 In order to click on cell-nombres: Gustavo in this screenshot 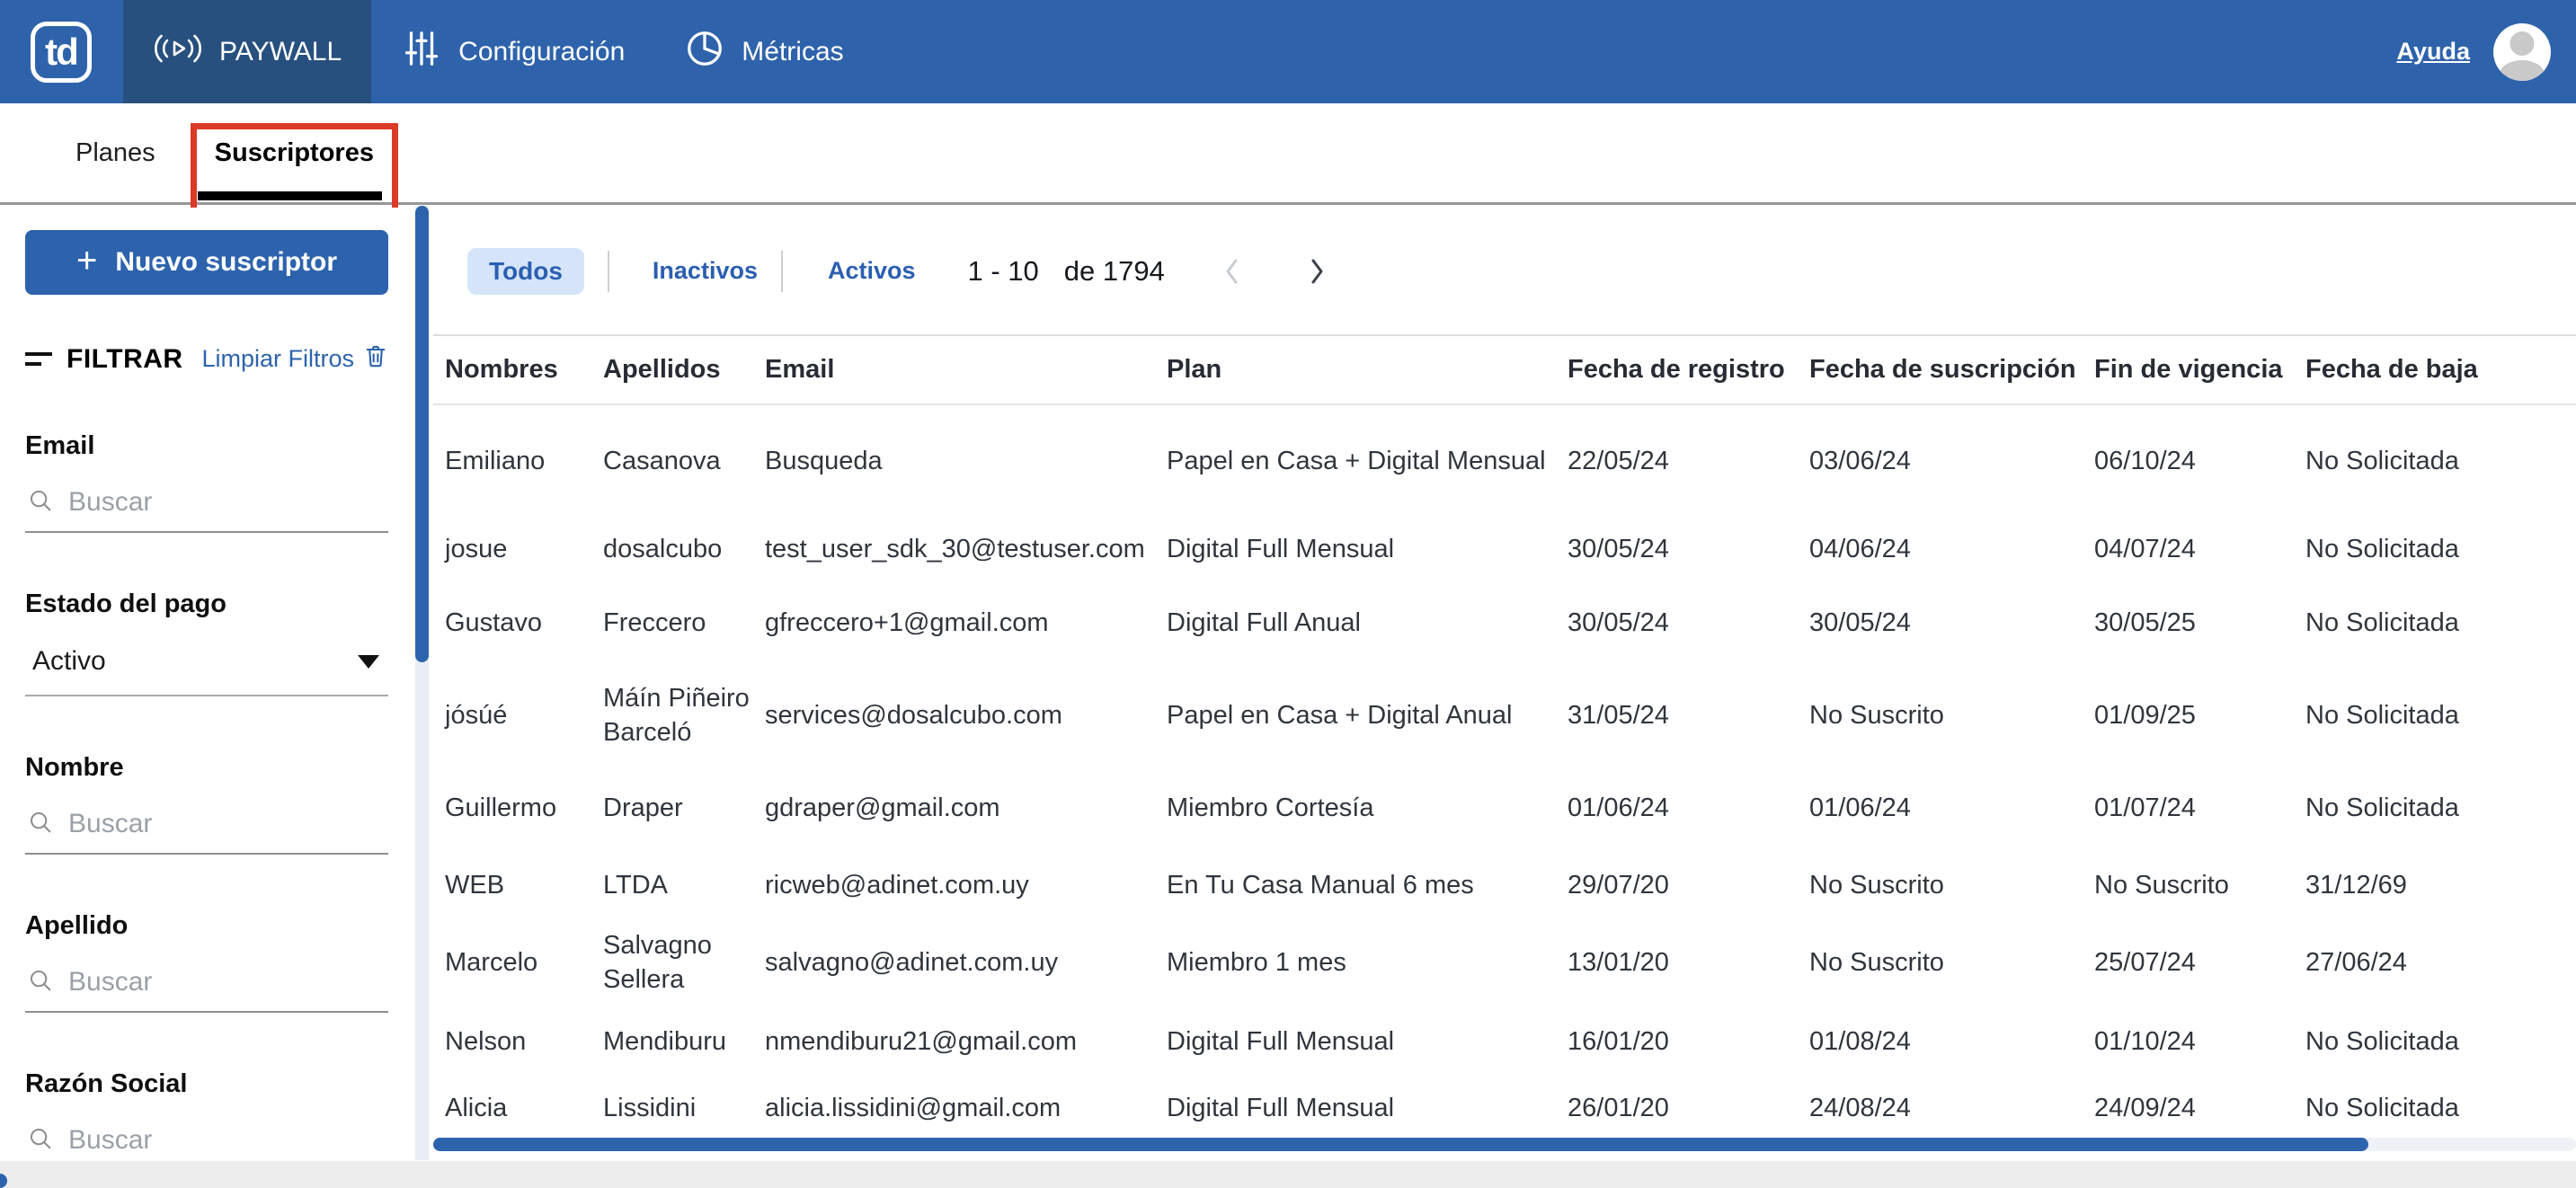, I will do `click(493, 622)`.